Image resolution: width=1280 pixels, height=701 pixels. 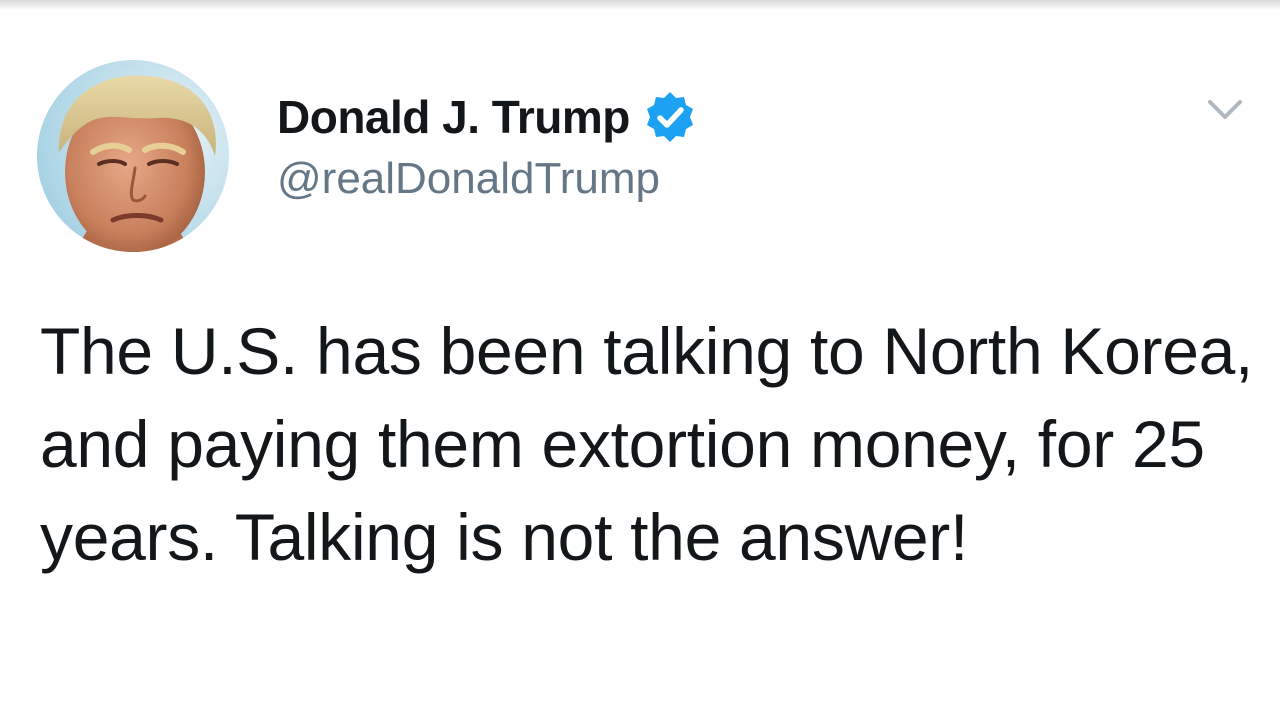 I want to click on avatar, so click(x=133, y=156).